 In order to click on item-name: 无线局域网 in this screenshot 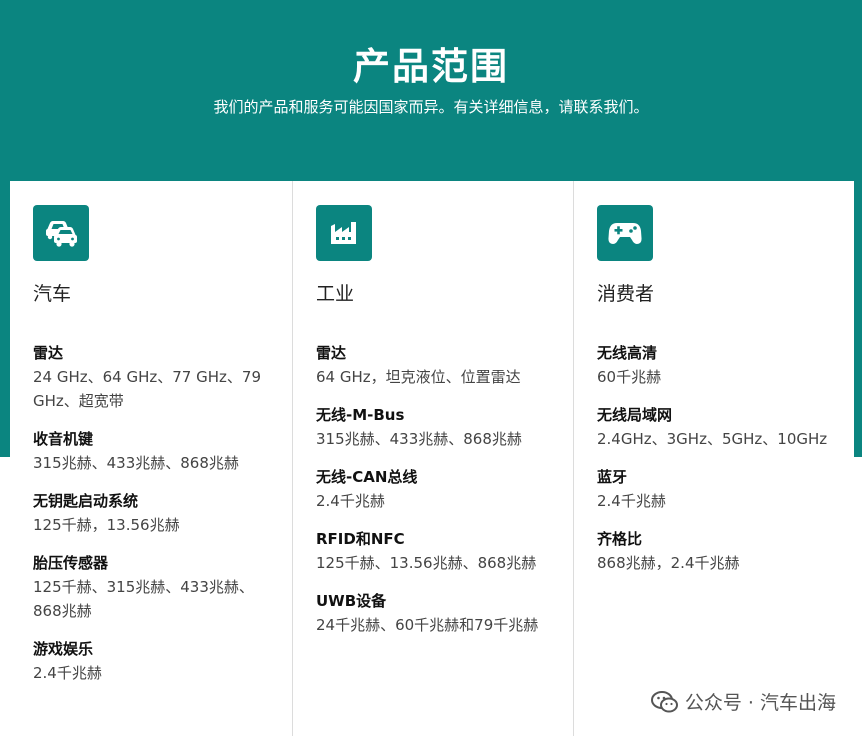, I will do `click(635, 415)`.